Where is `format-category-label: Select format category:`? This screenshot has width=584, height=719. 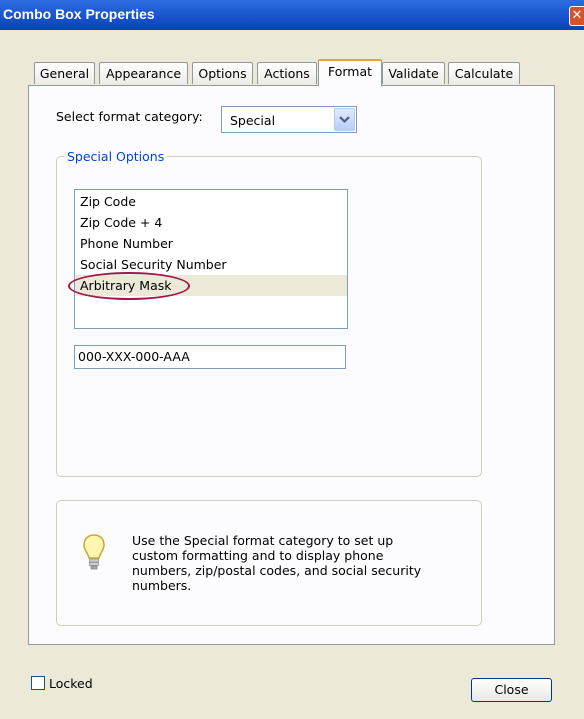
format-category-label: Select format category: is located at coordinates (129, 116).